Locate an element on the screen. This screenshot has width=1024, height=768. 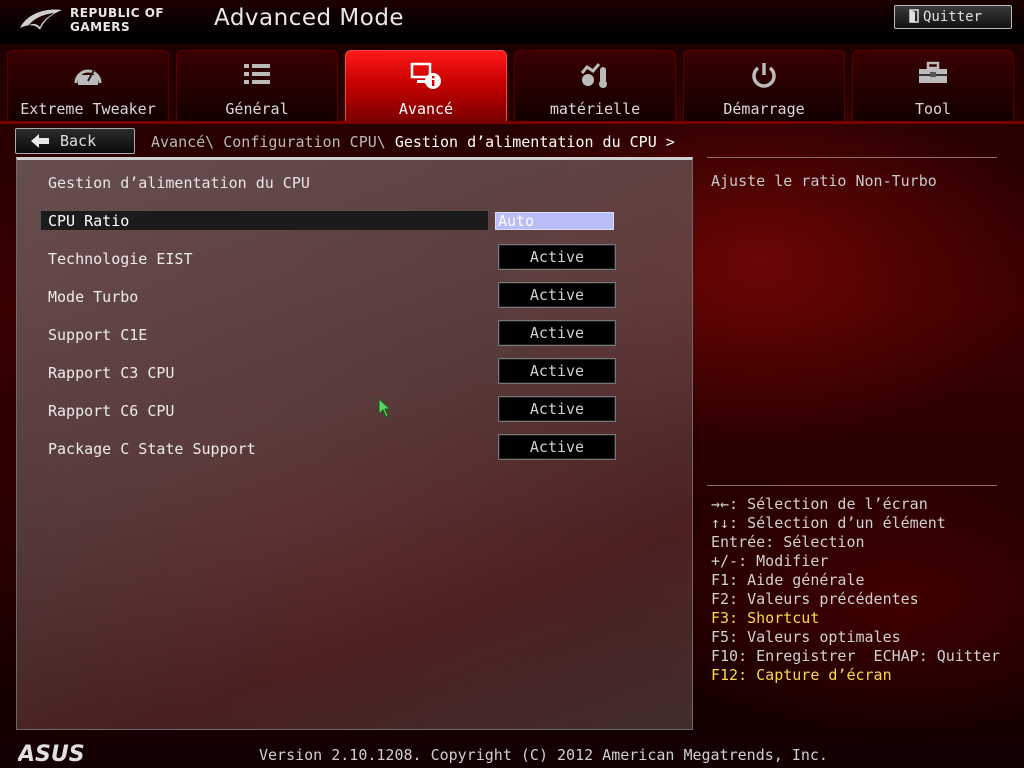
tab-boot: Démarrage is located at coordinates (764, 86).